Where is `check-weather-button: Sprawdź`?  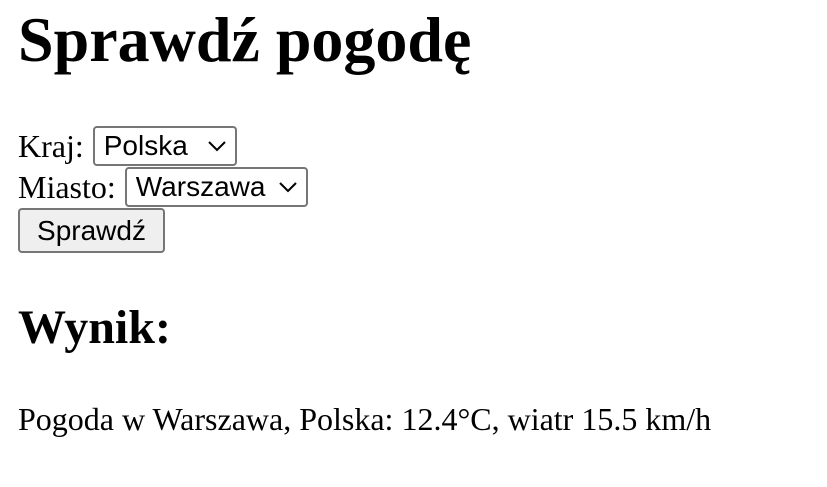 check-weather-button: Sprawdź is located at coordinates (91, 230).